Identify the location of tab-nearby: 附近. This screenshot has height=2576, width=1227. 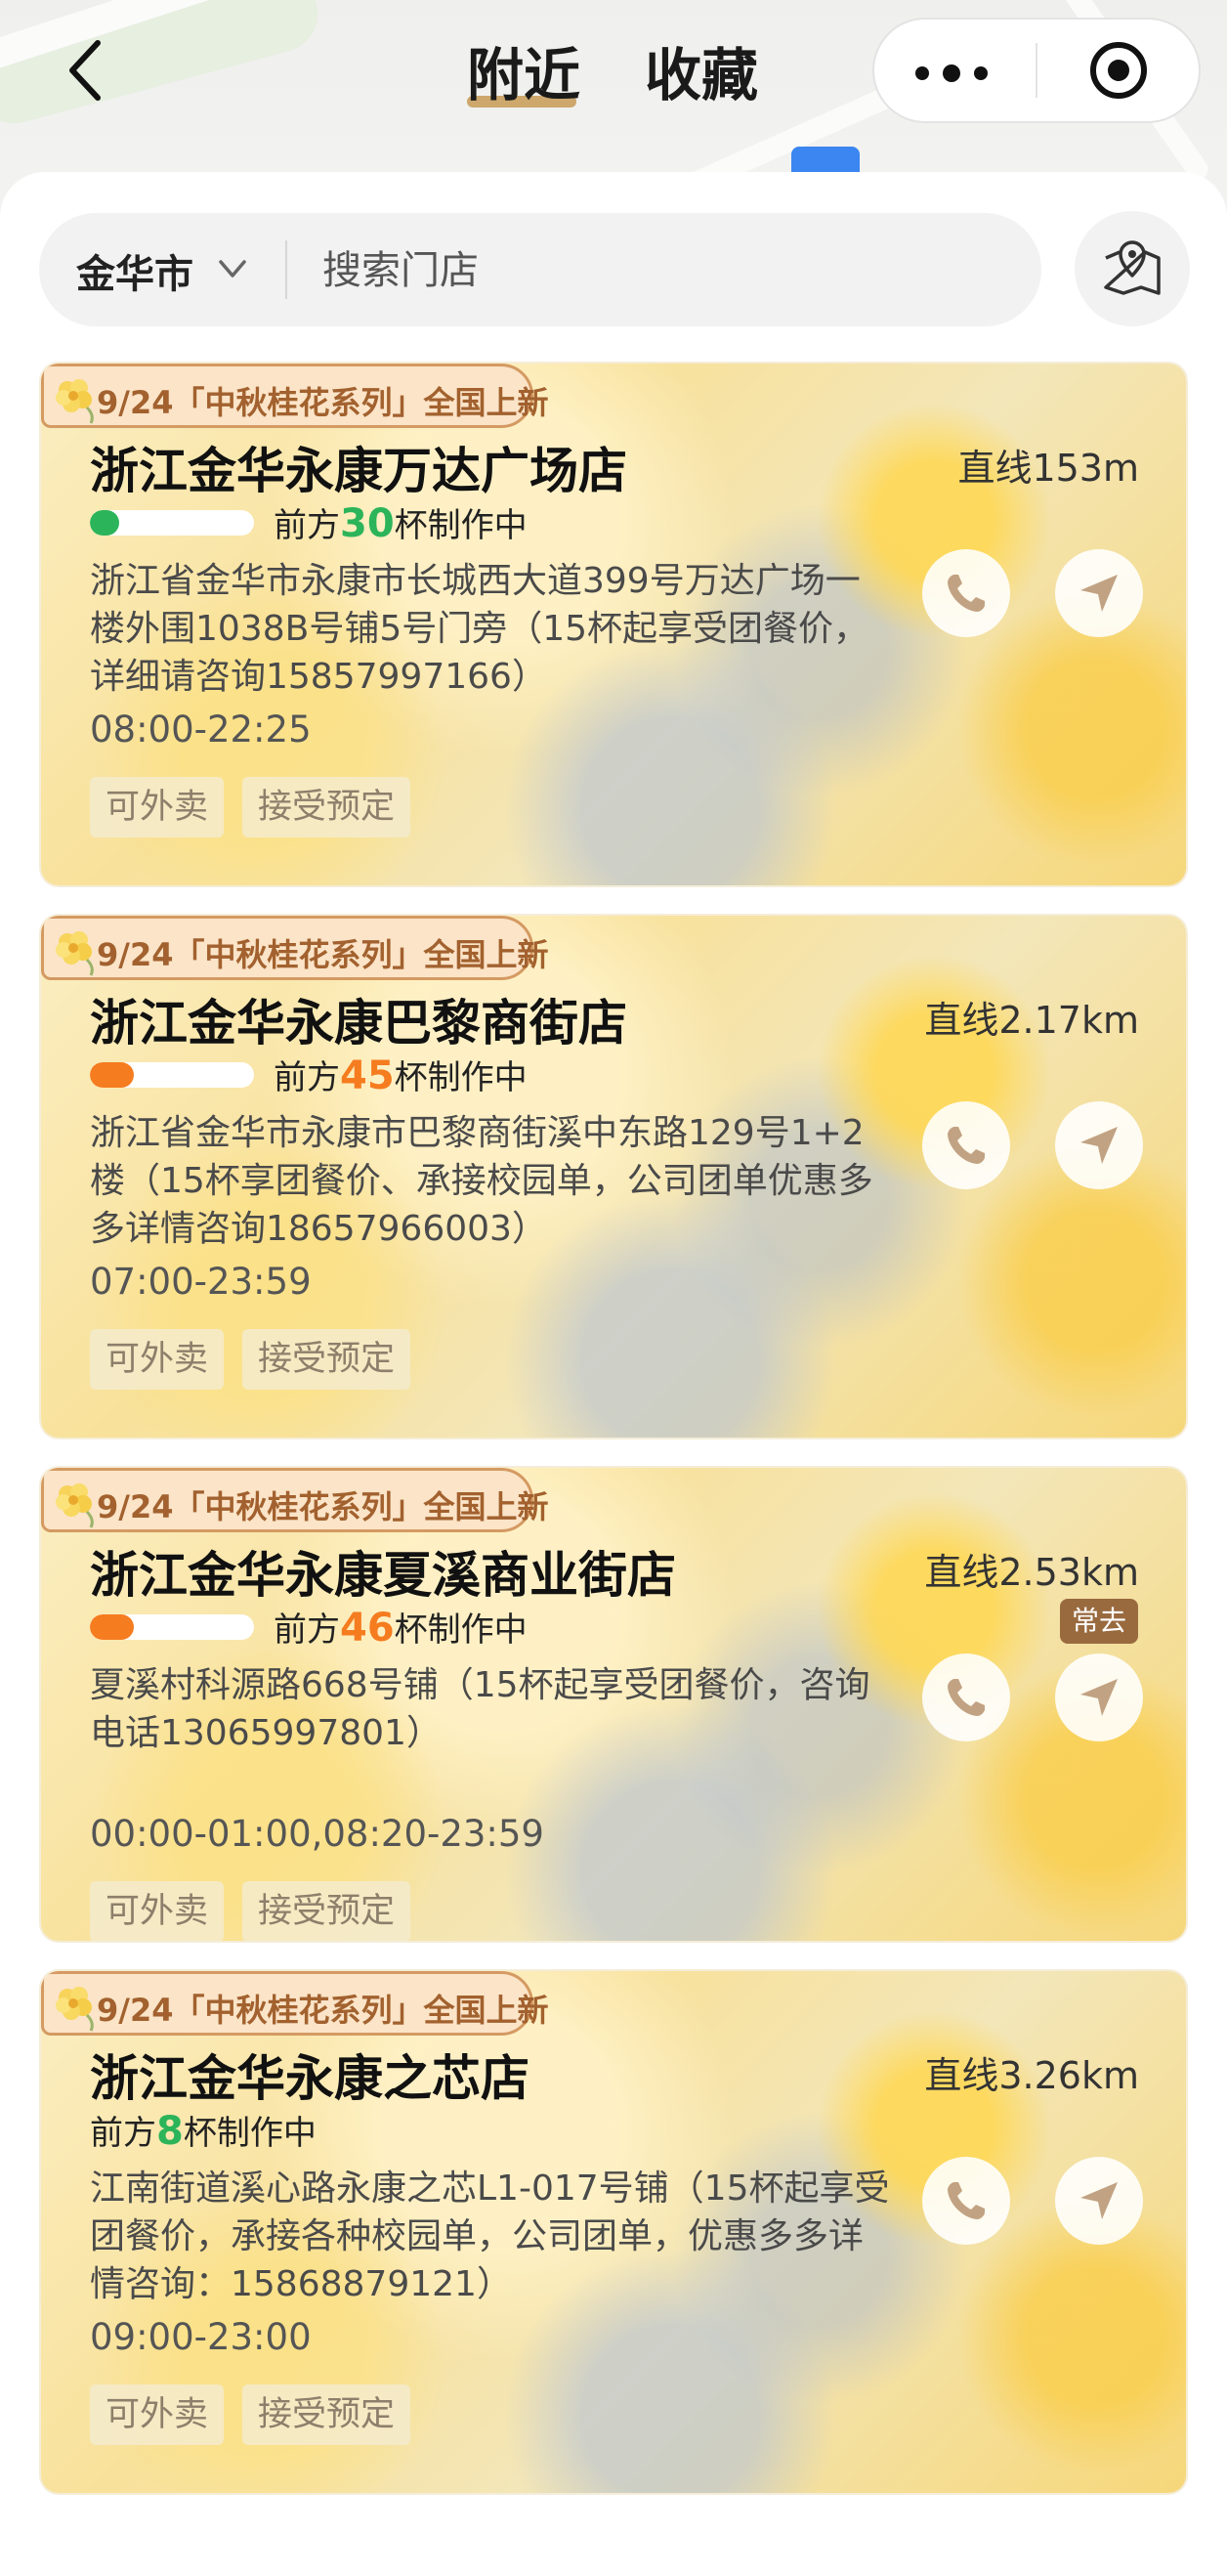
(523, 70).